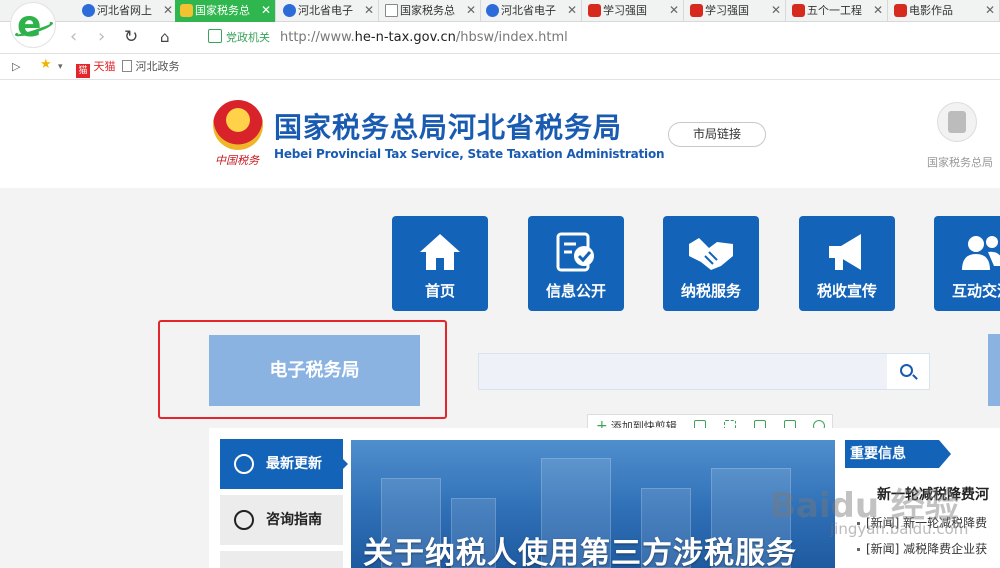  Describe the element at coordinates (899, 529) in the screenshot. I see `baidu-watermark-url: jingyan.baidu.com` at that location.